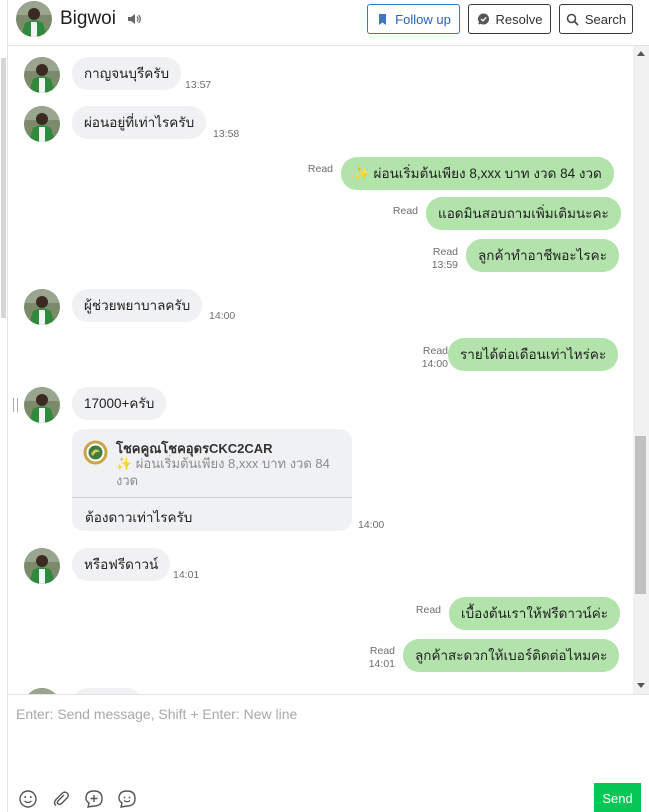 The height and width of the screenshot is (812, 649). I want to click on reply-message-text: ต้องดาวเท่าไรครับ, so click(139, 517).